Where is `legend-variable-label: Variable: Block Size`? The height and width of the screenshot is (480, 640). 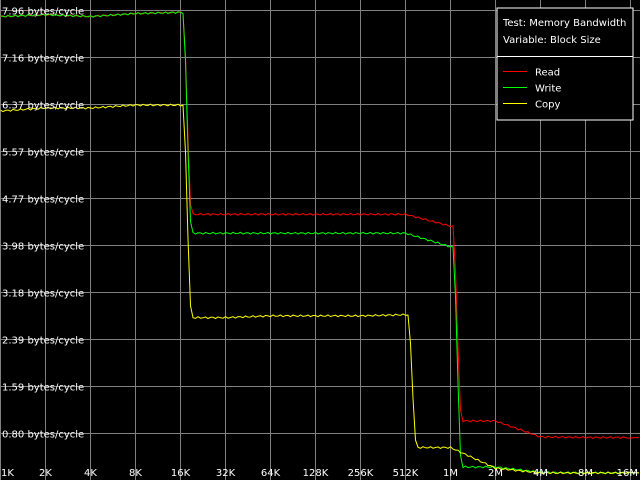 legend-variable-label: Variable: Block Size is located at coordinates (552, 40).